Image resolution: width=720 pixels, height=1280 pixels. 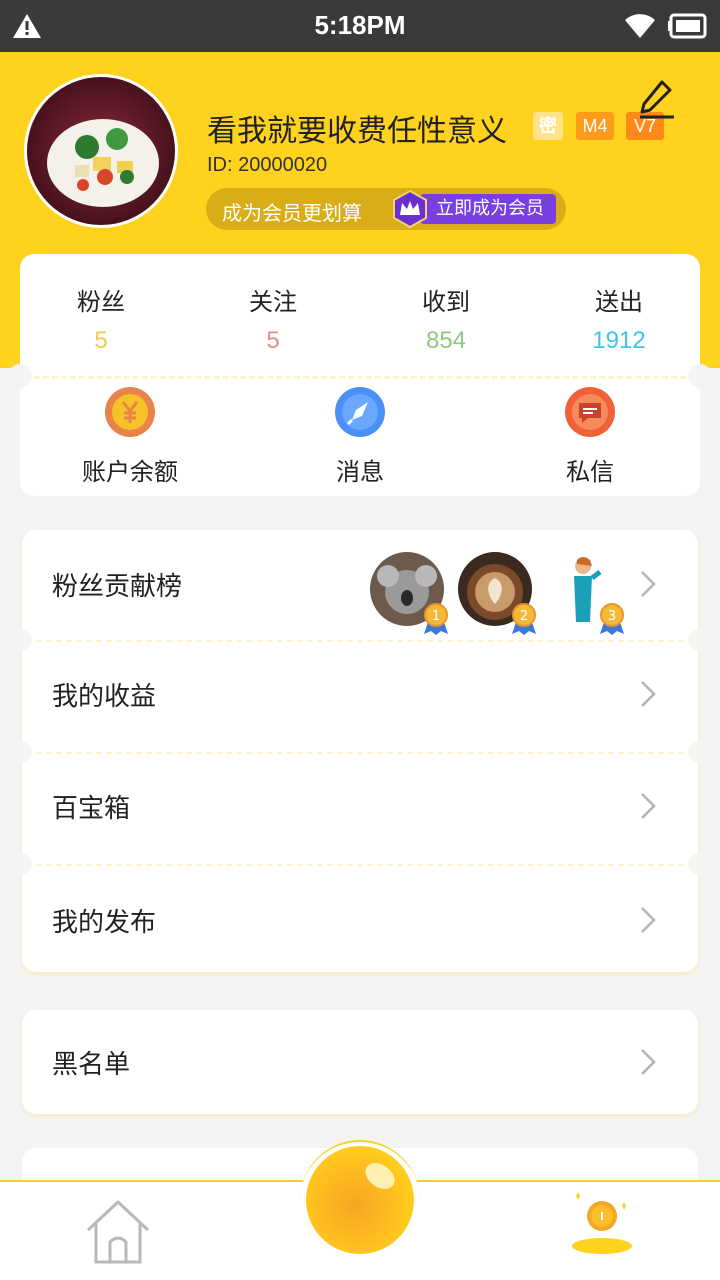 I want to click on medal-1-icon: 1, so click(x=436, y=619).